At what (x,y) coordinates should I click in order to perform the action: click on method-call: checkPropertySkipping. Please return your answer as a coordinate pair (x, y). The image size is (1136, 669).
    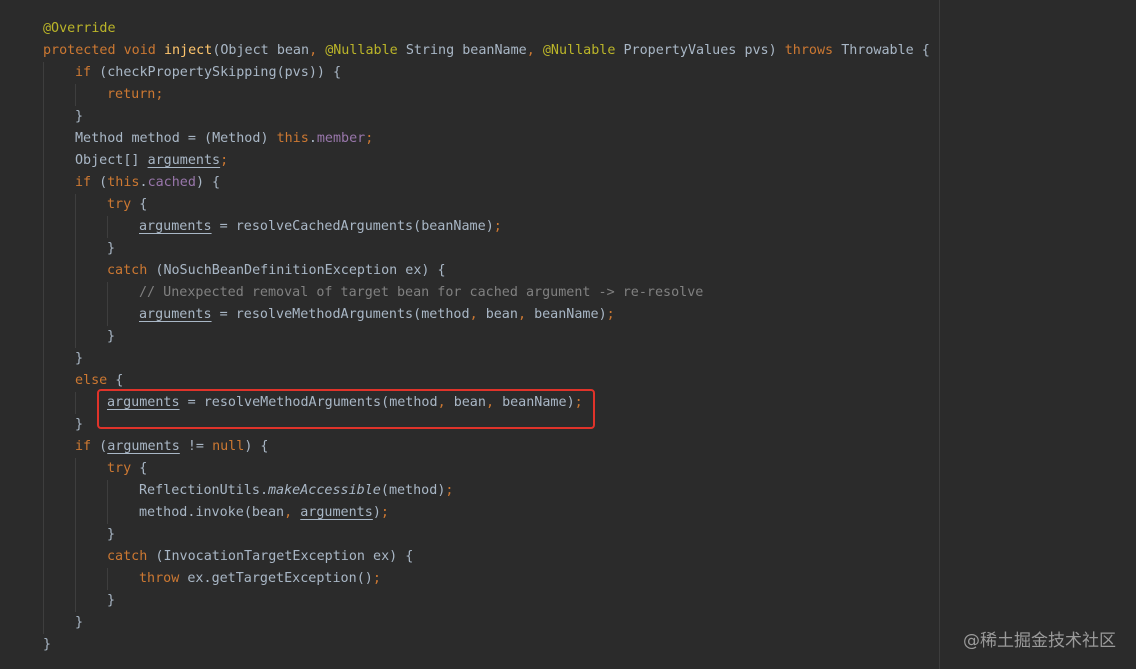
    Looking at the image, I should click on (192, 72).